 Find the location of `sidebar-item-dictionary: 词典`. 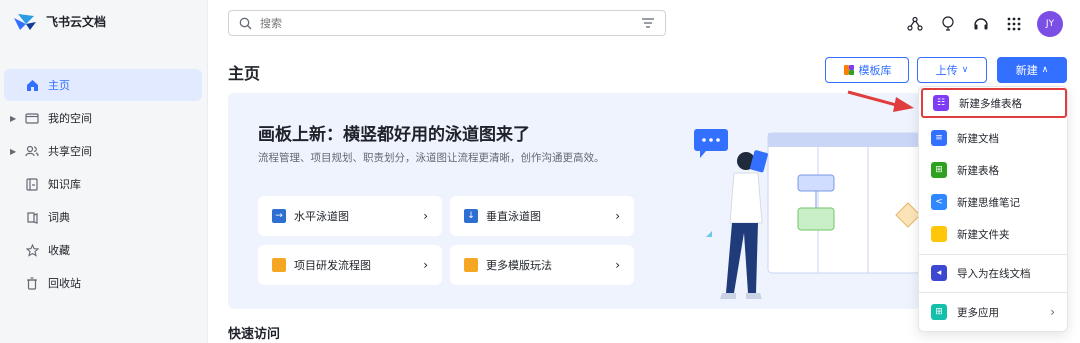

sidebar-item-dictionary: 词典 is located at coordinates (103, 217).